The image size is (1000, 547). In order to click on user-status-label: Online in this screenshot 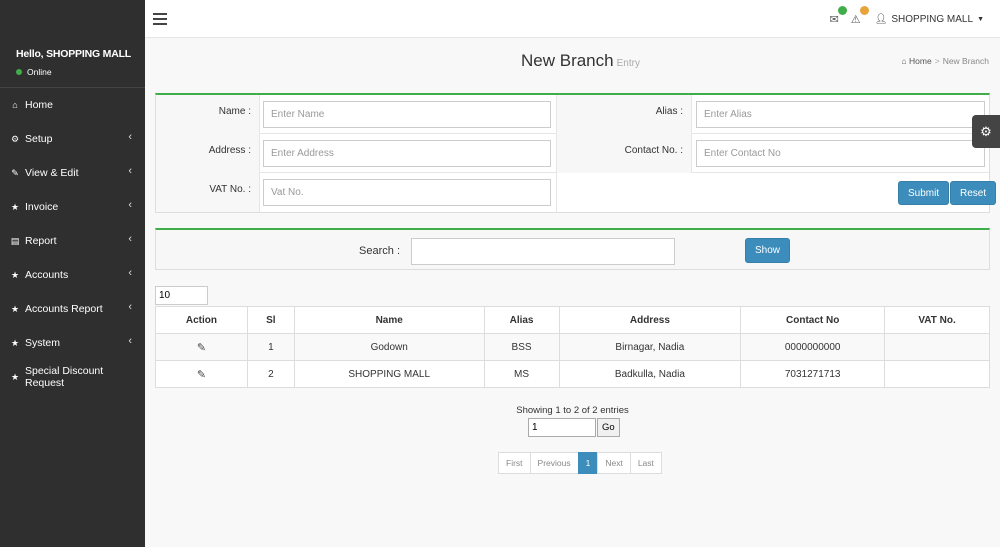, I will do `click(39, 72)`.